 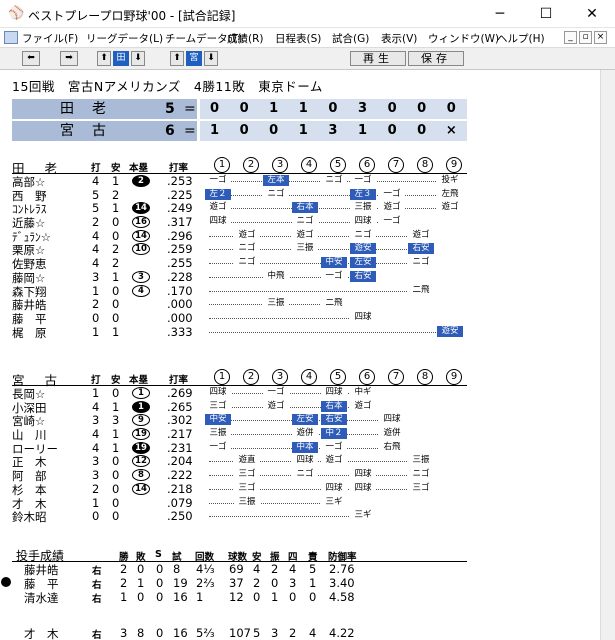 What do you see at coordinates (275, 583) in the screenshot?
I see `pitching-stat-so: 0` at bounding box center [275, 583].